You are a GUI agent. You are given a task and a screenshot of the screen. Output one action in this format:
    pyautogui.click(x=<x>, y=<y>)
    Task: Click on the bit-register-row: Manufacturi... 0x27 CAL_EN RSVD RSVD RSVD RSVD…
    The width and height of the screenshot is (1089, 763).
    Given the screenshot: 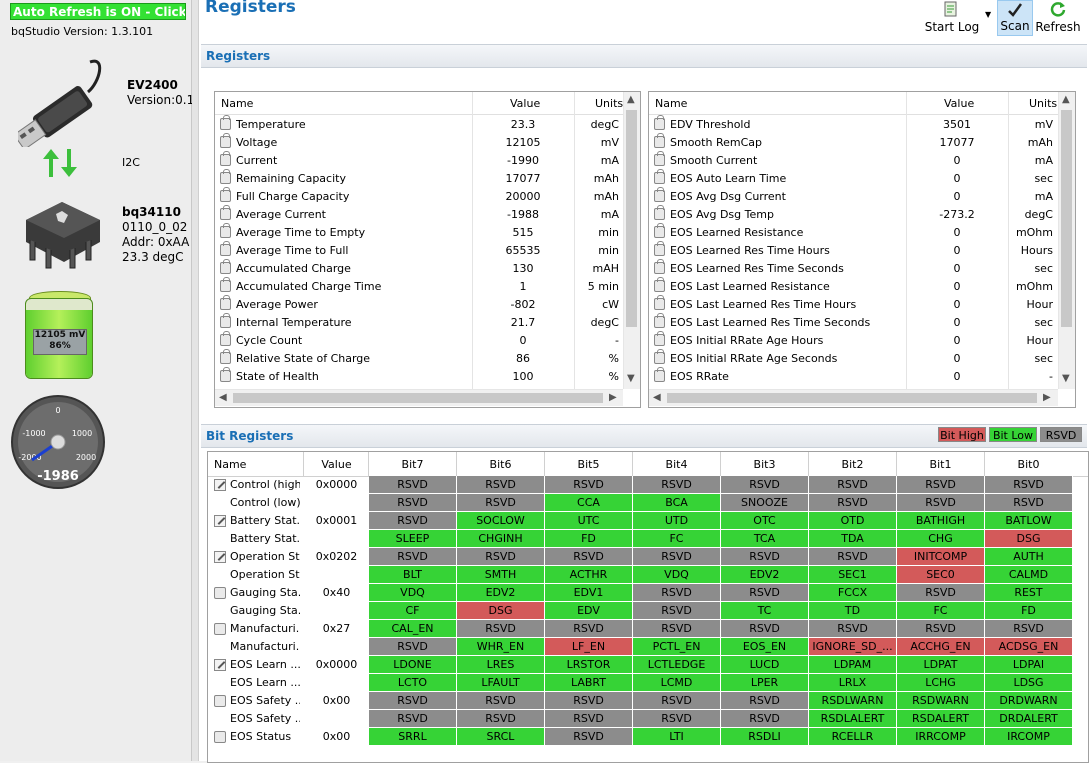 What is the action you would take?
    pyautogui.click(x=648, y=629)
    